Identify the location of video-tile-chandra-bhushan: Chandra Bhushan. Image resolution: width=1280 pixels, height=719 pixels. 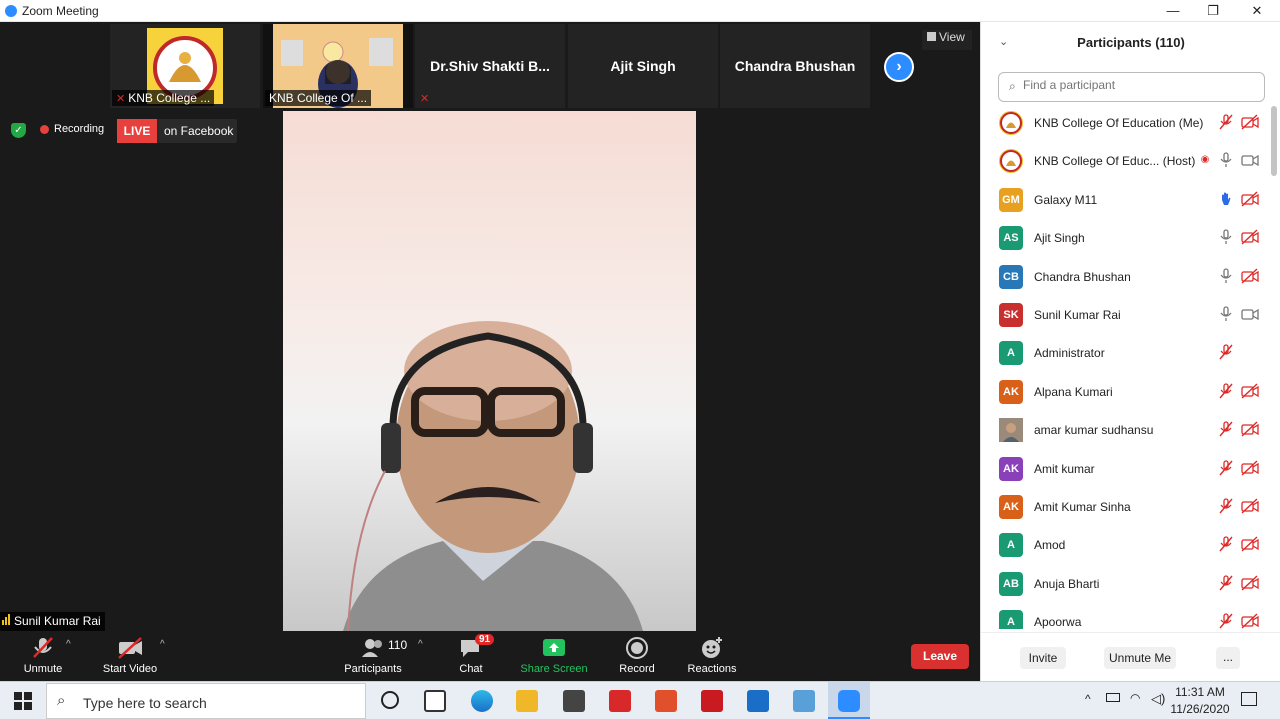
(795, 66).